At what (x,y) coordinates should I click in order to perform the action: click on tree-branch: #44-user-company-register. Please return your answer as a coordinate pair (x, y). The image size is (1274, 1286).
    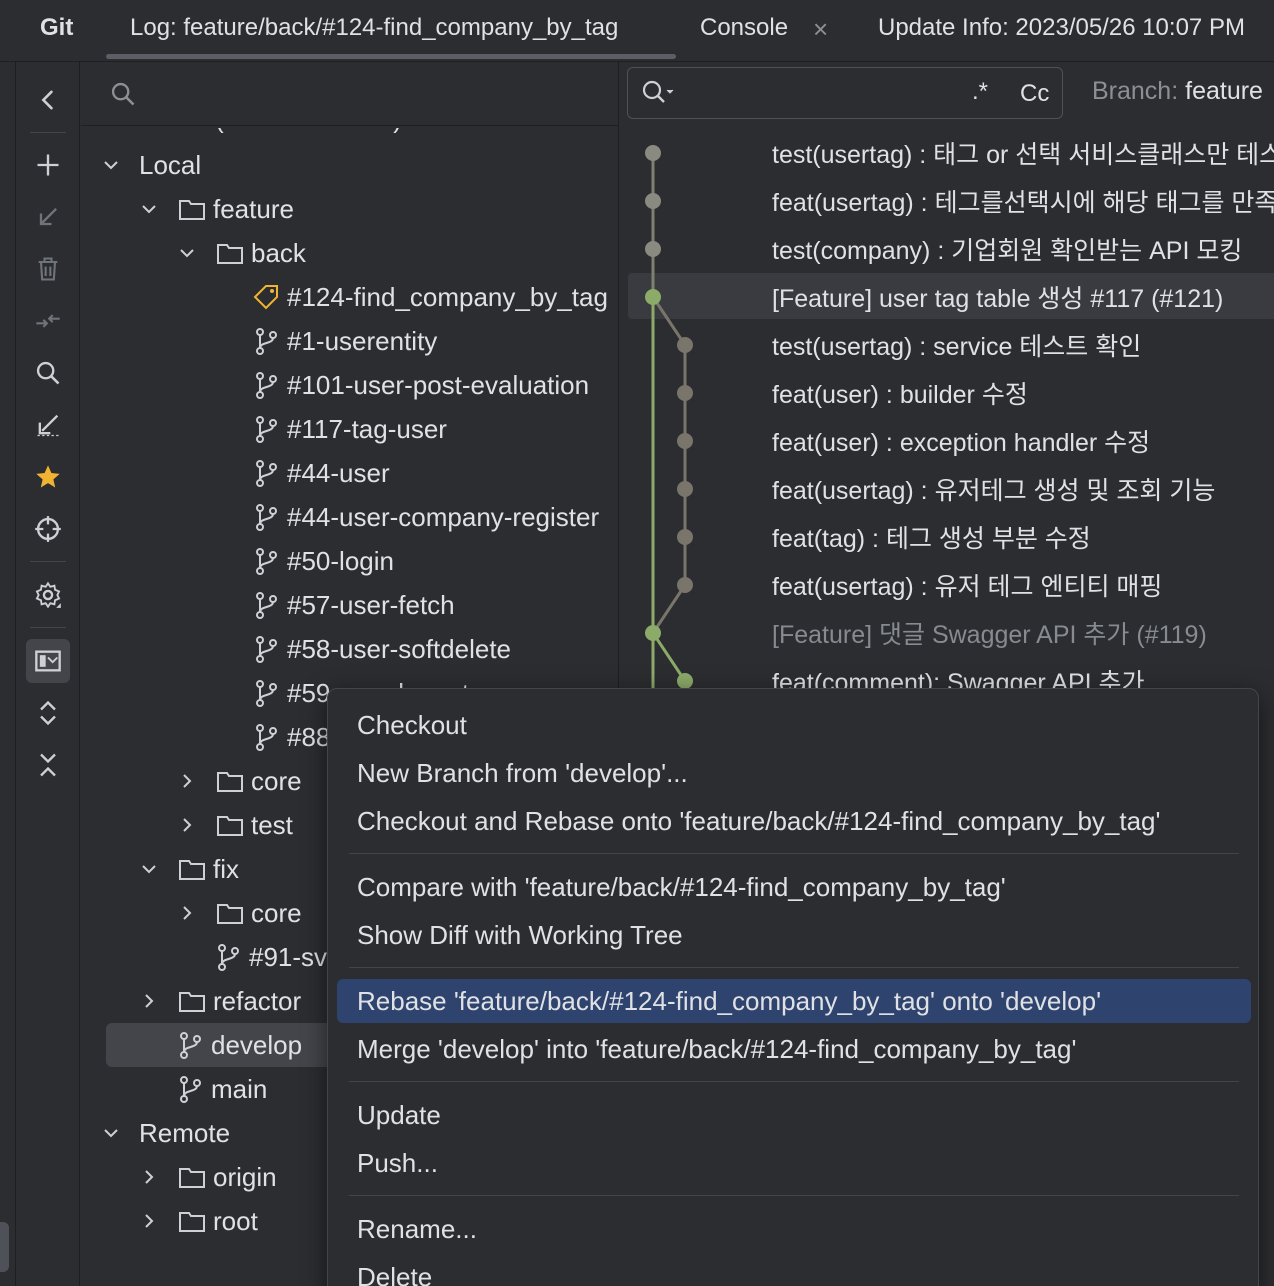
    Looking at the image, I should click on (425, 517).